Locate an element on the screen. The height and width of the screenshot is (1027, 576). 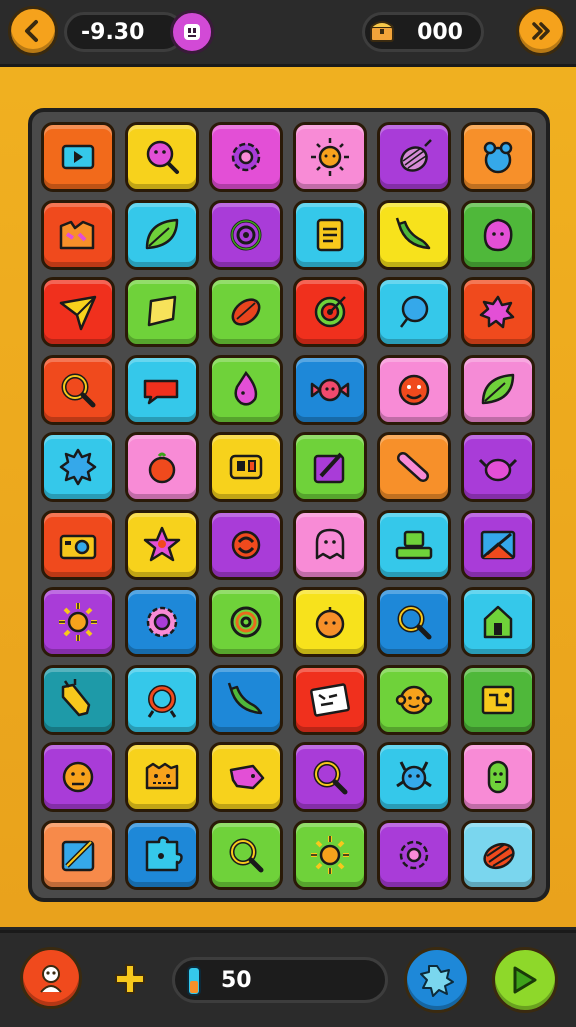
star-burst-icon is located at coordinates (497, 312).